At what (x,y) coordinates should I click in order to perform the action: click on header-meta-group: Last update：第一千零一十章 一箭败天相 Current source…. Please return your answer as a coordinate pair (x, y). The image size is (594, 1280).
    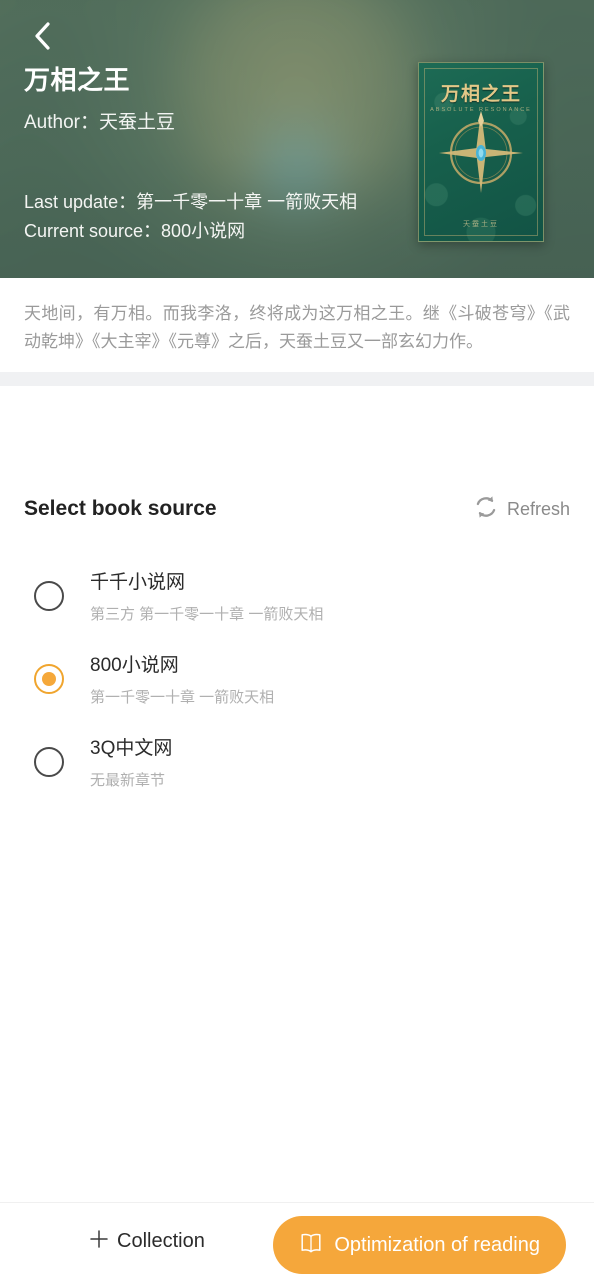
    Looking at the image, I should click on (190, 217).